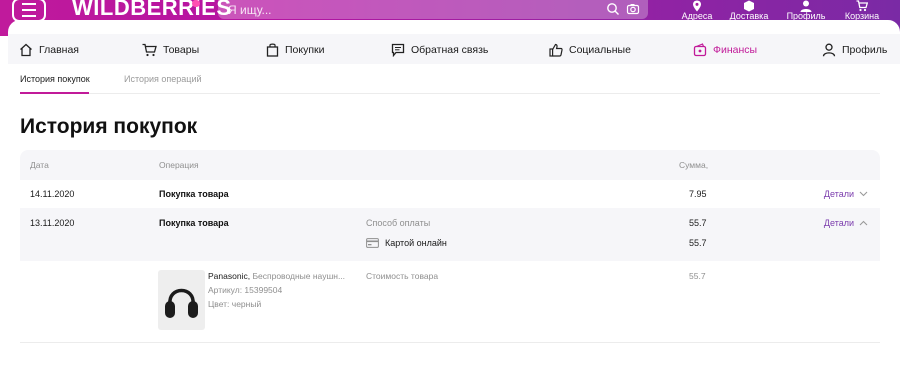 Image resolution: width=900 pixels, height=382 pixels. I want to click on table-header: Дата Операция Сумма,, so click(450, 165).